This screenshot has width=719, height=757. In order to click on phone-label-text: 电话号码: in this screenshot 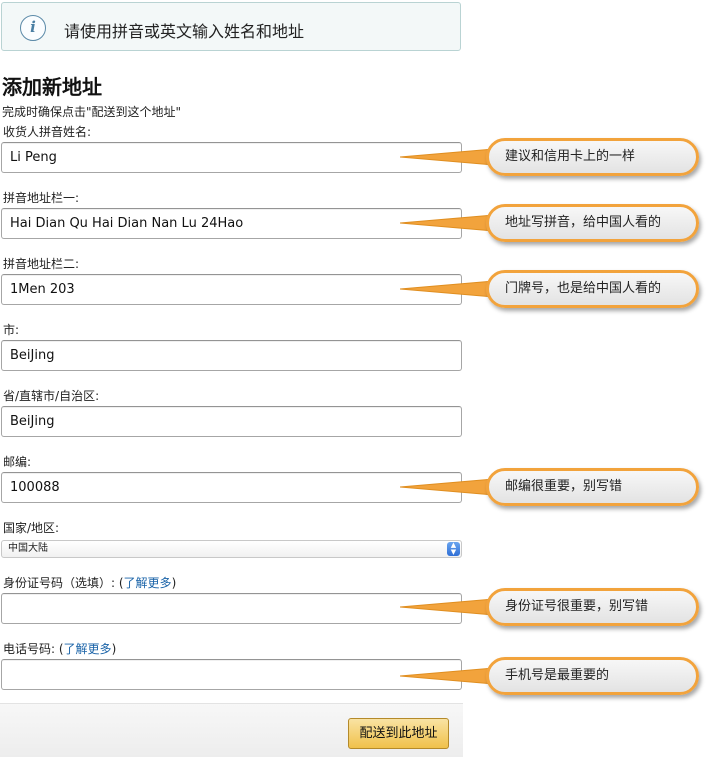, I will do `click(31, 649)`.